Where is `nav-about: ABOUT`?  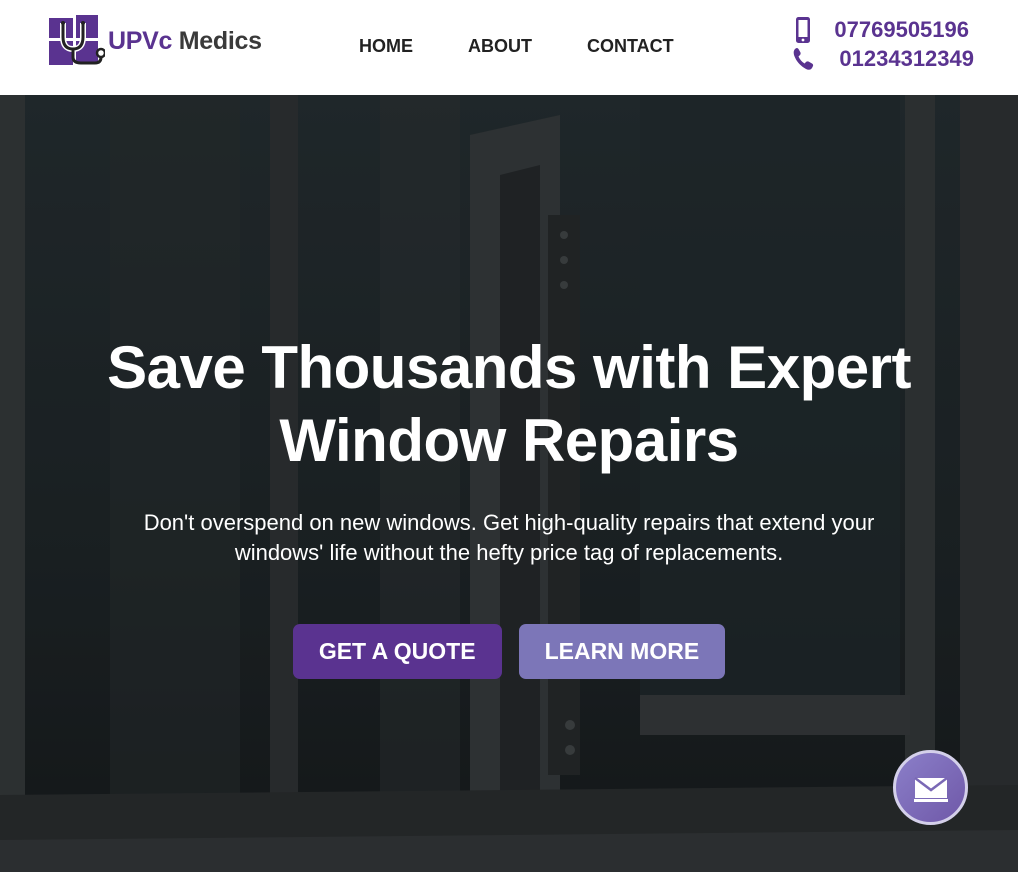 nav-about: ABOUT is located at coordinates (500, 46).